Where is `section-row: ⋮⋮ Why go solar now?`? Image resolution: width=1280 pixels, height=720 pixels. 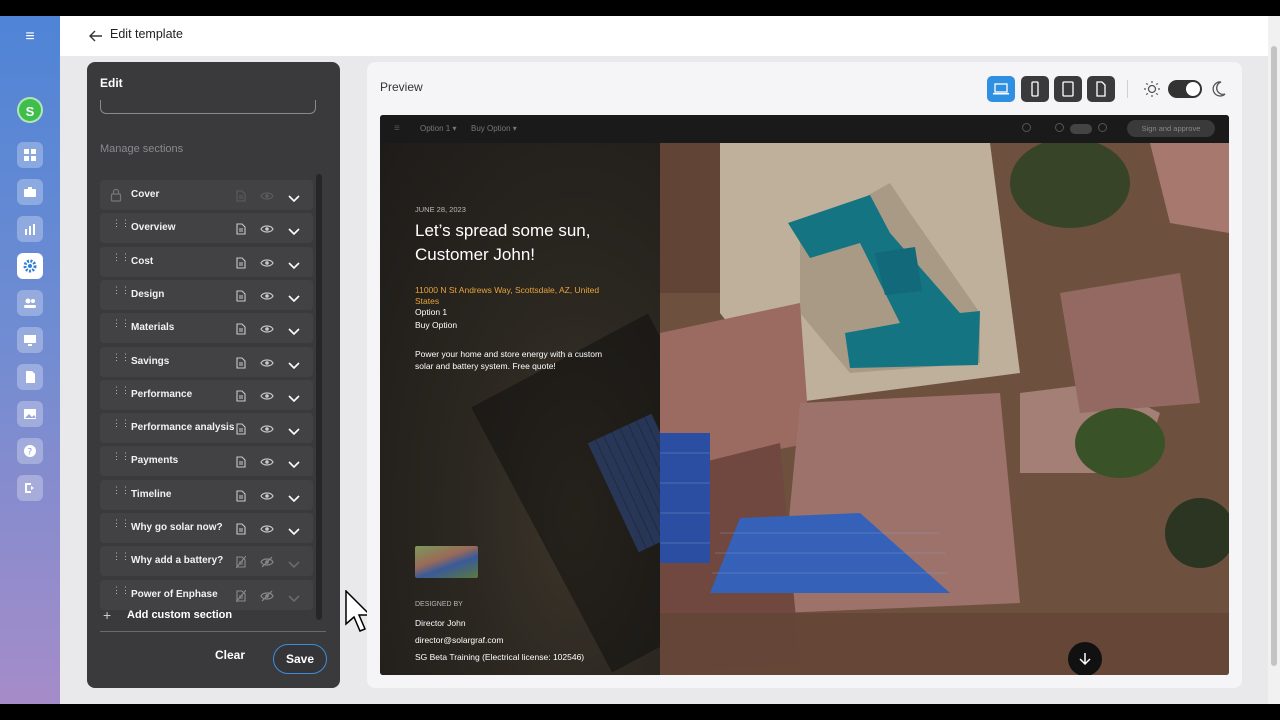
section-row: ⋮⋮ Why go solar now? is located at coordinates (206, 528).